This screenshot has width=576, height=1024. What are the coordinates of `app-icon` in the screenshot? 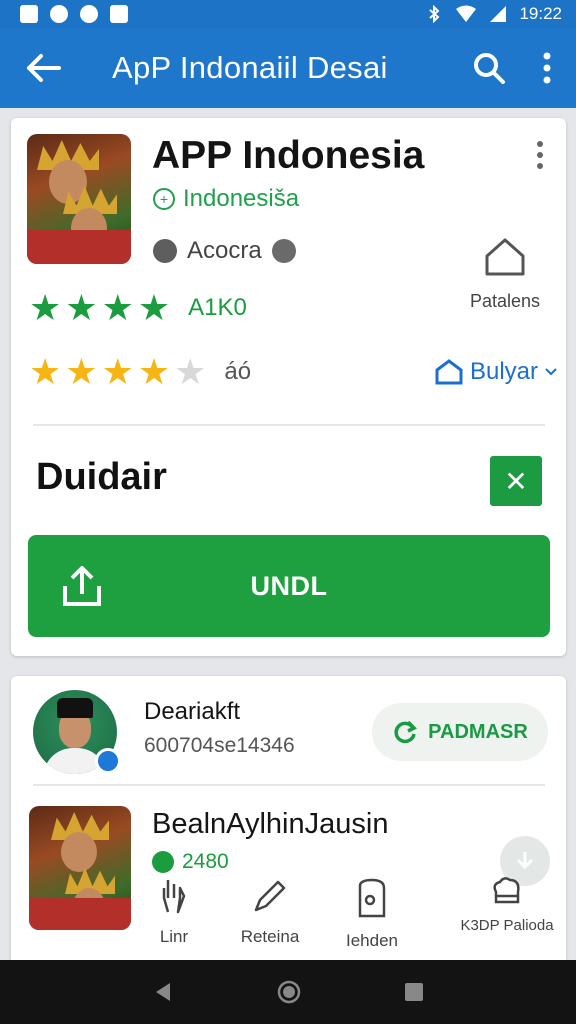 It's located at (79, 199).